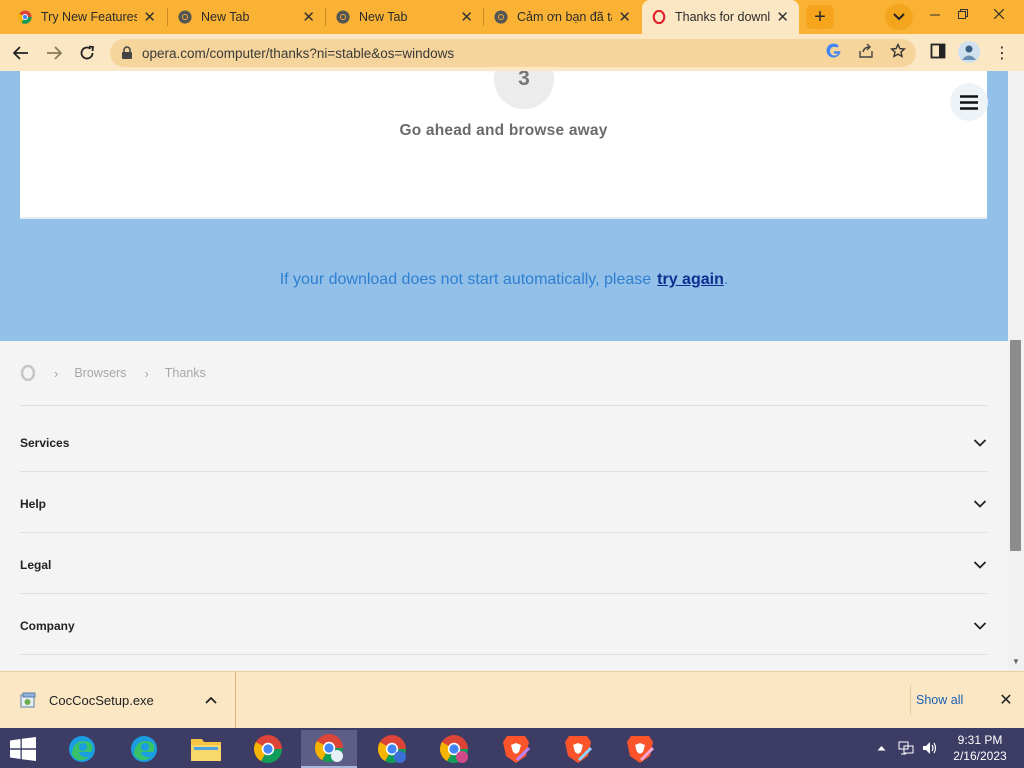 This screenshot has height=768, width=1024. Describe the element at coordinates (690, 279) in the screenshot. I see `try-again-link: try again` at that location.